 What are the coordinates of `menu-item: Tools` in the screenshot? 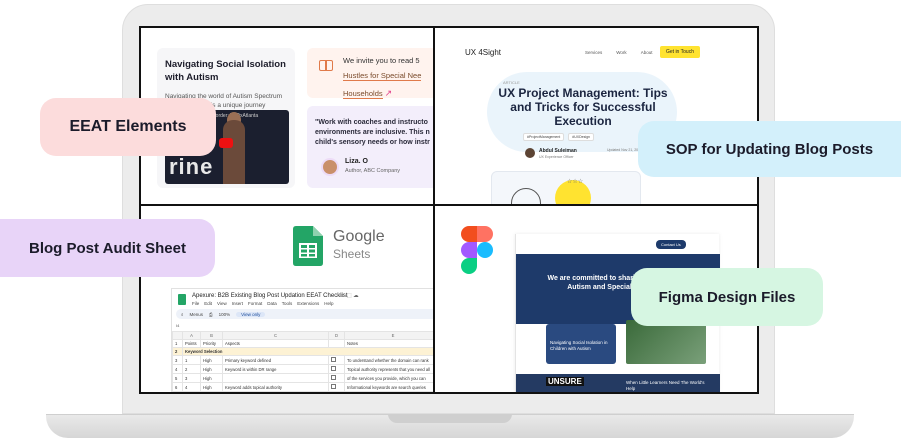 It's located at (287, 303).